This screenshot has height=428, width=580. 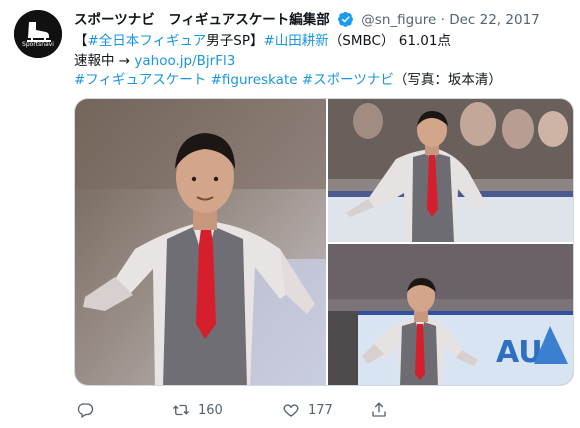 What do you see at coordinates (519, 352) in the screenshot?
I see `rink-board-text: AU` at bounding box center [519, 352].